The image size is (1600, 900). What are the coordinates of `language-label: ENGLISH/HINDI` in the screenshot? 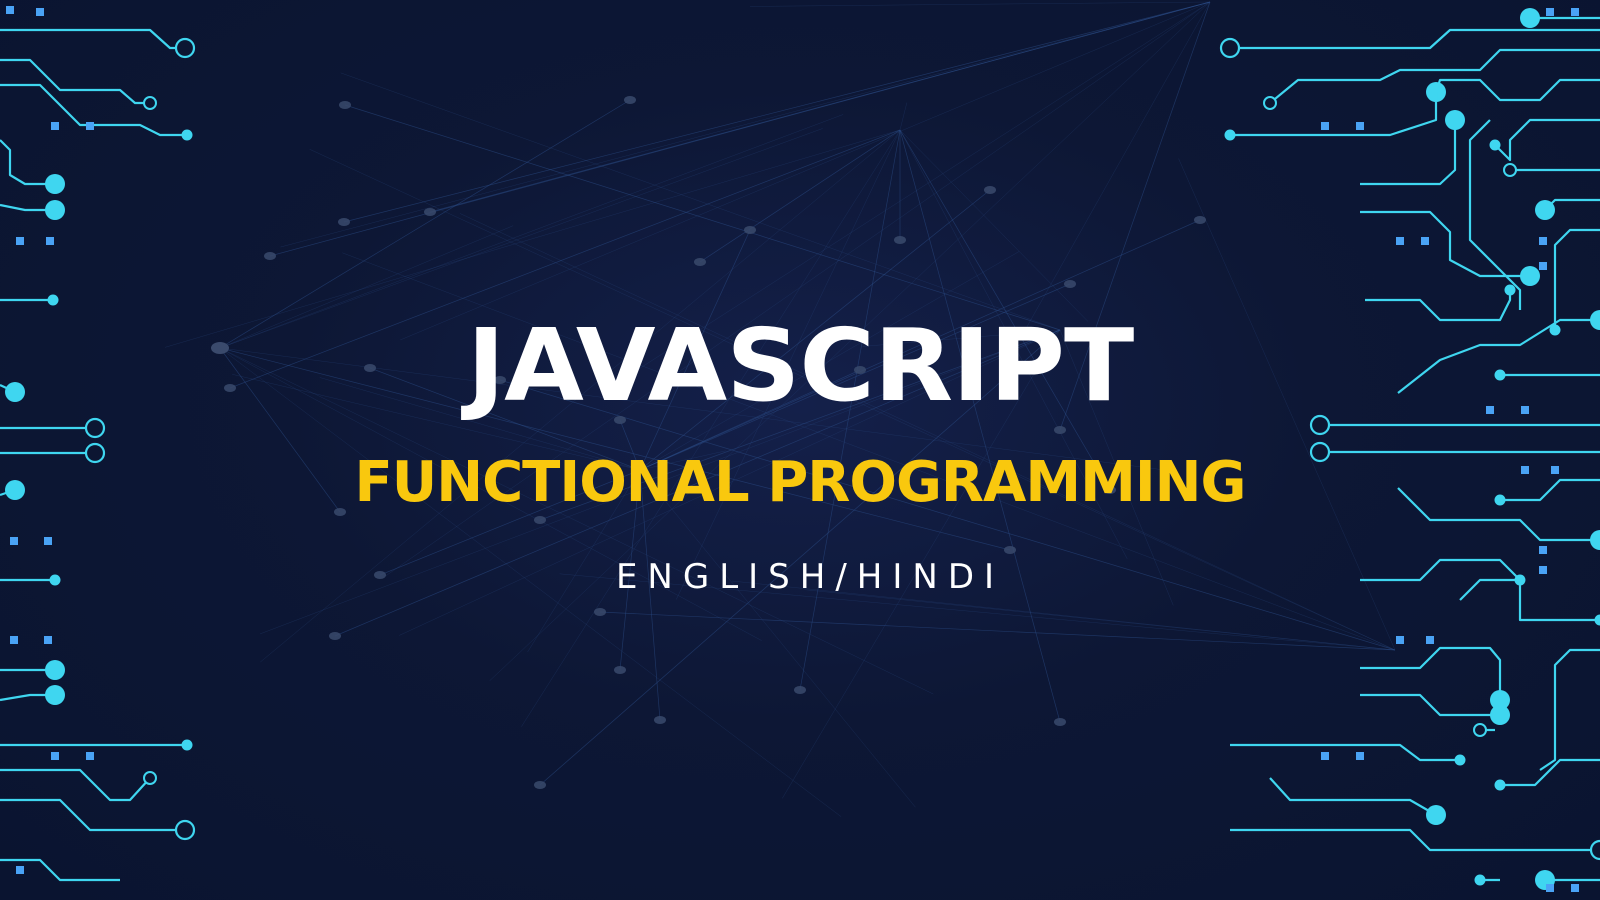 It's located at (810, 577).